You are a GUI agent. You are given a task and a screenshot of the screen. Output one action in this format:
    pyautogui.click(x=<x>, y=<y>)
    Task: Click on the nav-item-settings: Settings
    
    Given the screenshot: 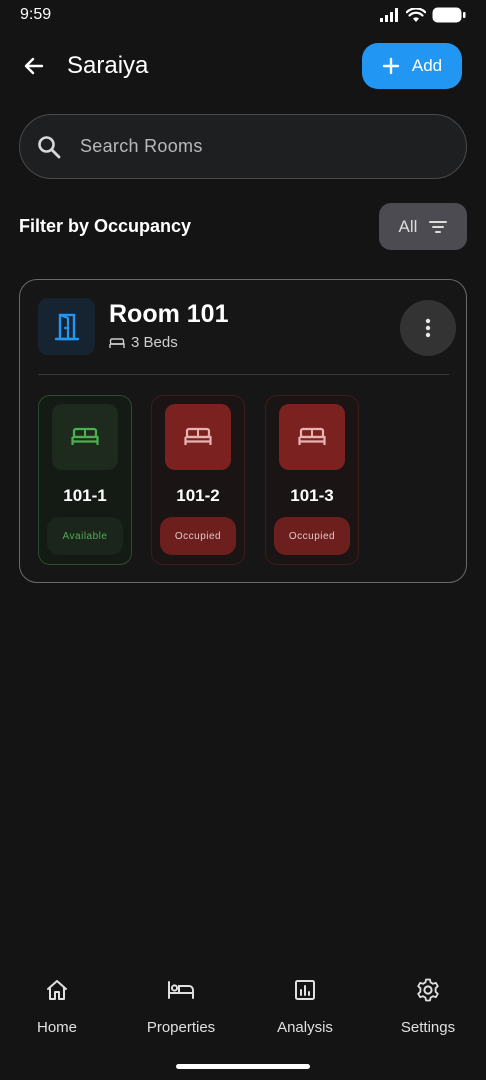 What is the action you would take?
    pyautogui.click(x=428, y=1006)
    